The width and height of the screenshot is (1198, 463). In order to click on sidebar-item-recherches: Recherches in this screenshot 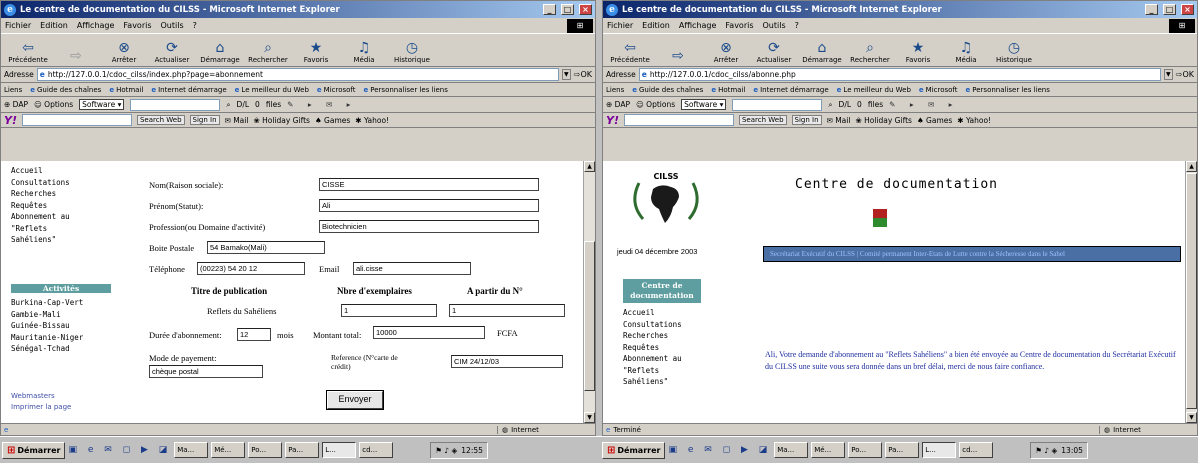, I will do `click(40, 194)`.